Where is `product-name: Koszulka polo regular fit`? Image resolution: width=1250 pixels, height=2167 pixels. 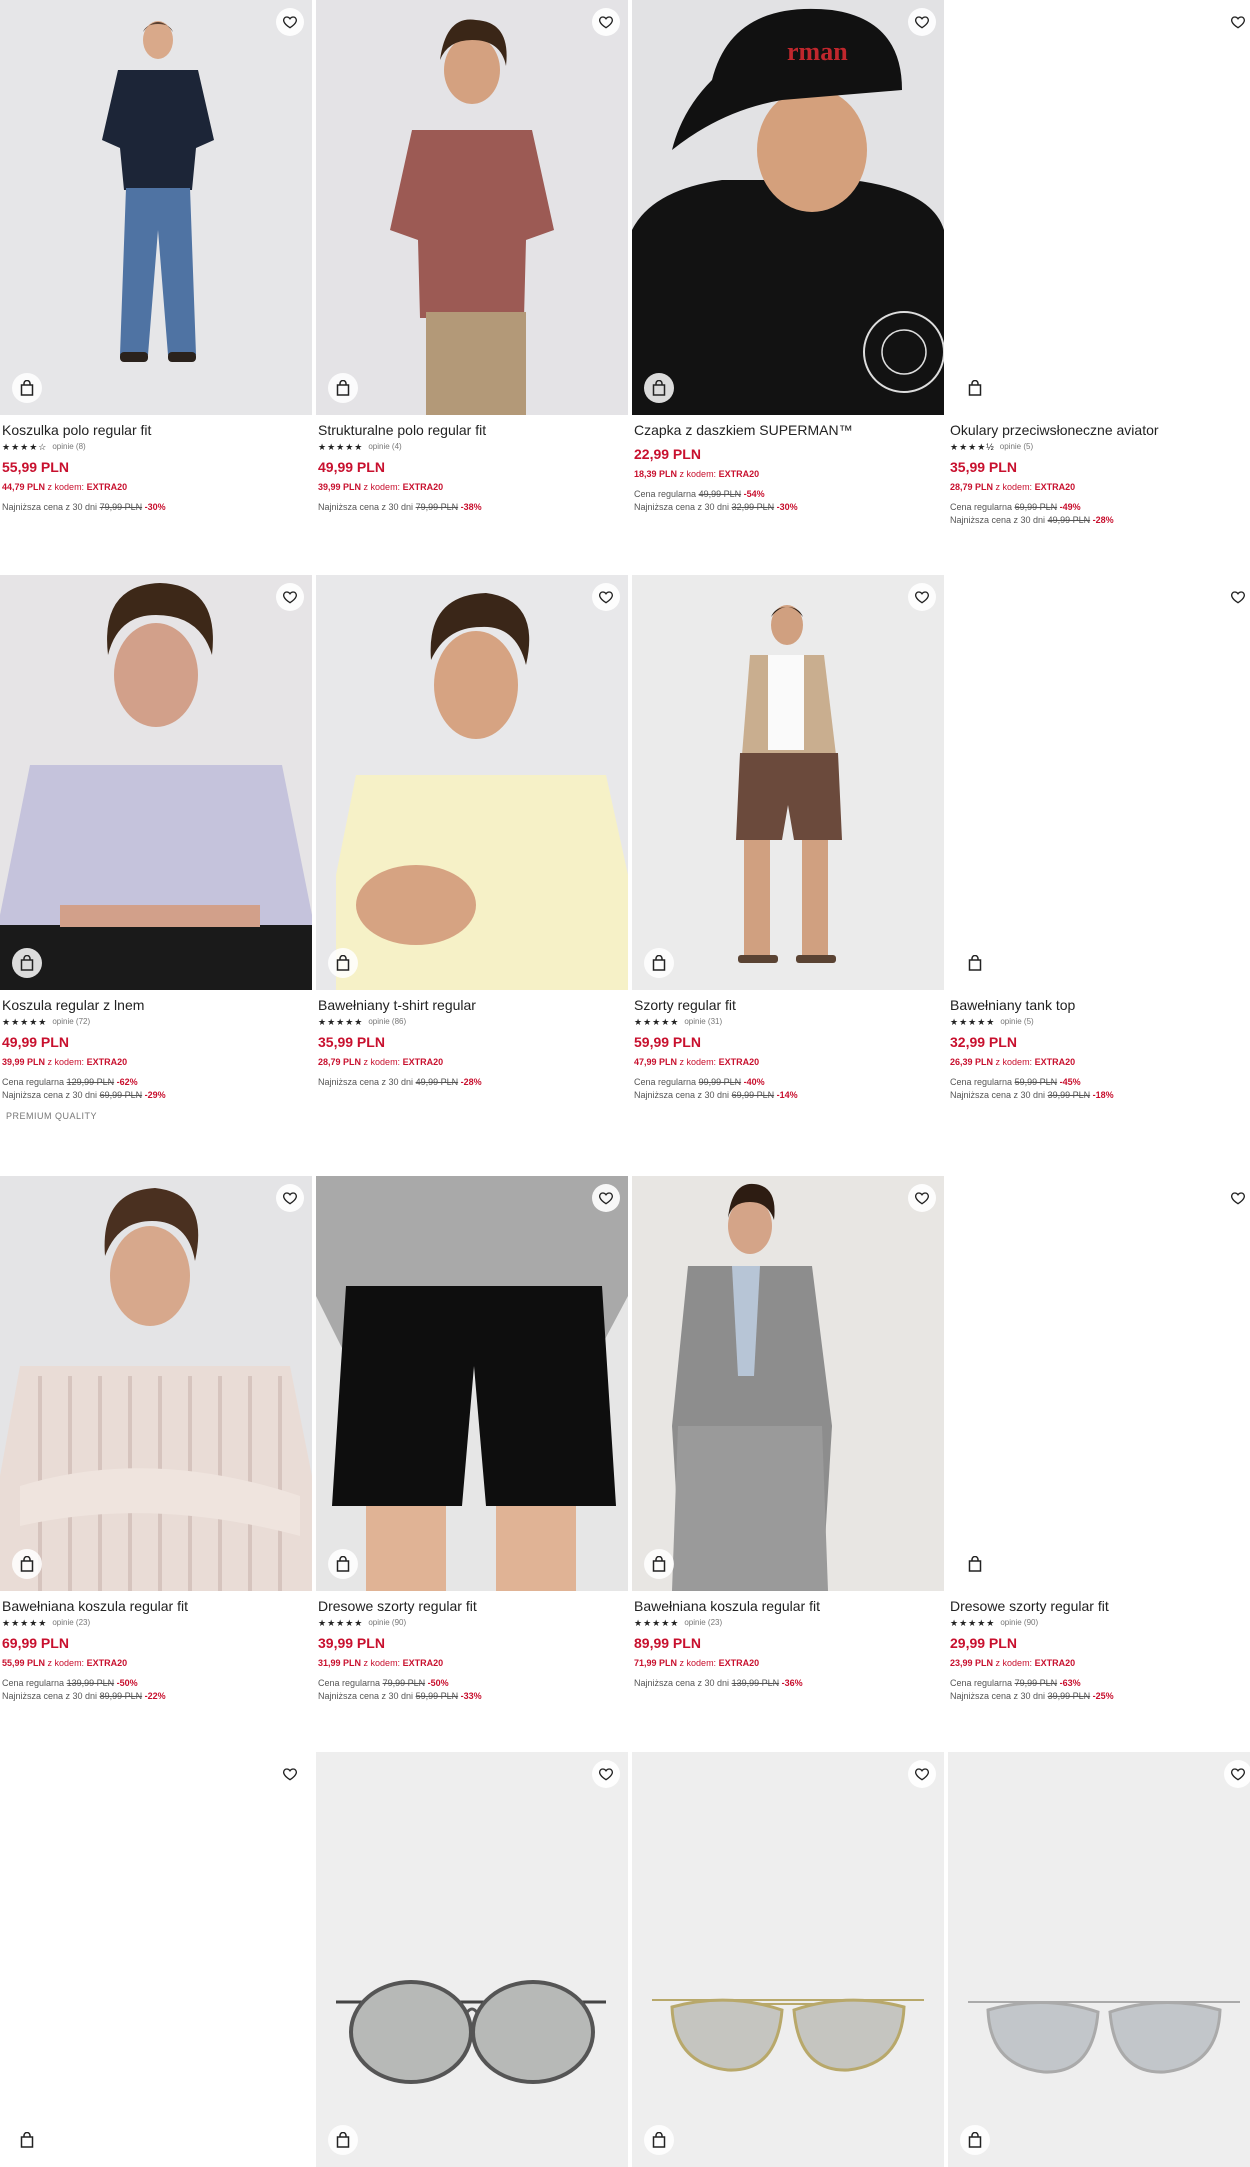
product-name: Koszulka polo regular fit is located at coordinates (156, 430).